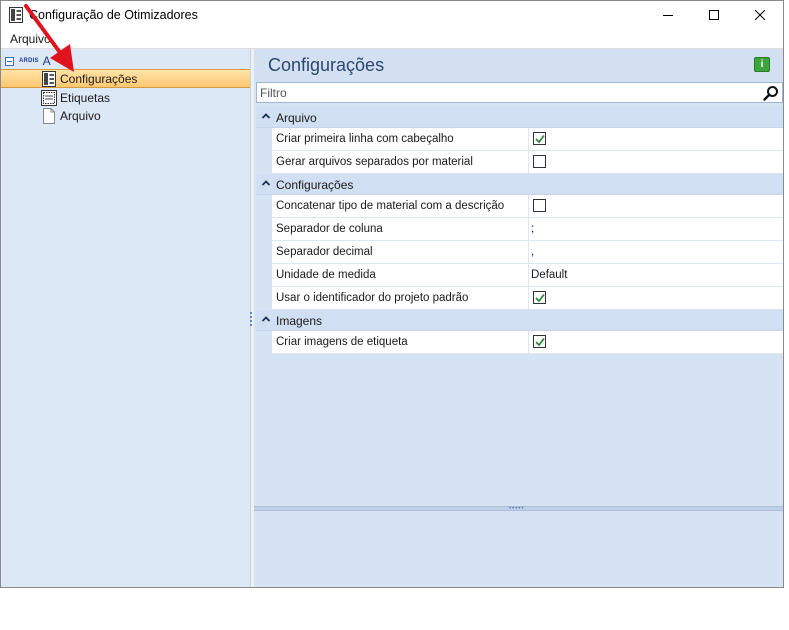 This screenshot has height=630, width=789. I want to click on search-icon, so click(771, 93).